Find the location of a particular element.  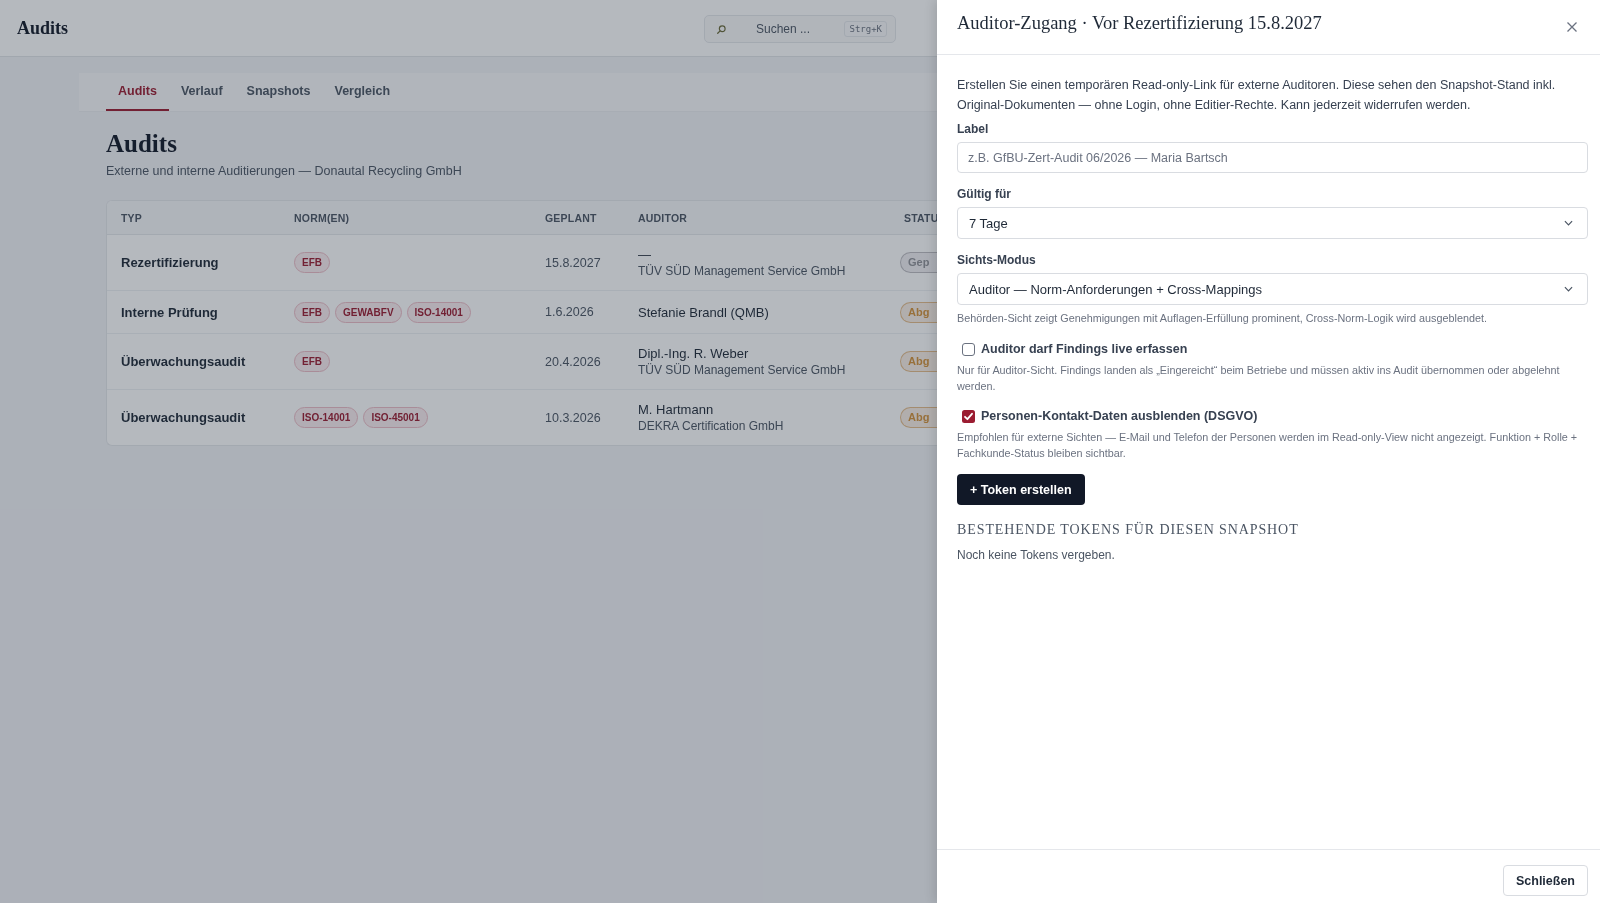

empty-state-text: Noch keine Tokens vergeben. is located at coordinates (1036, 555).